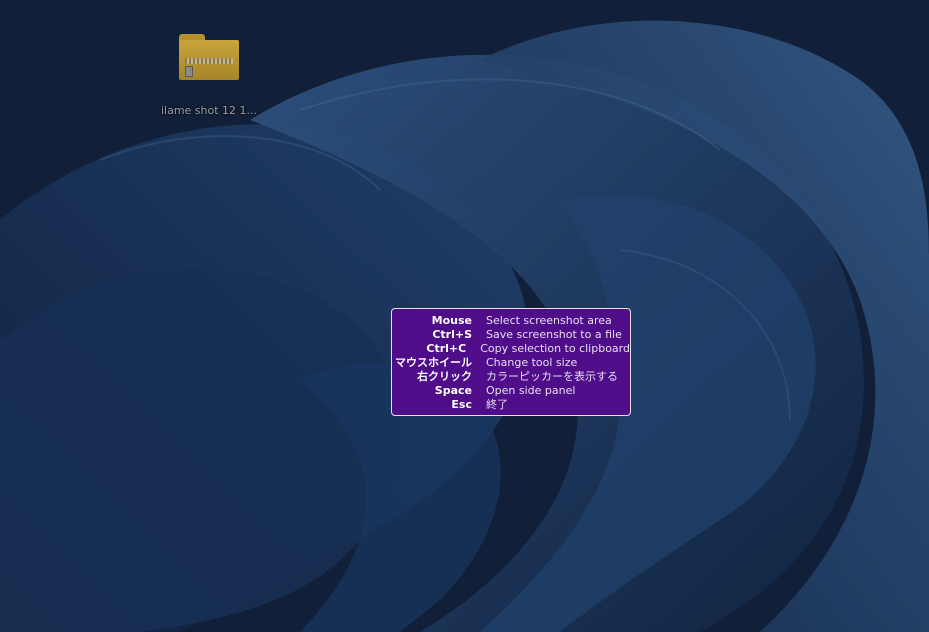  I want to click on shortcut-description: Select screenshot area, so click(549, 320).